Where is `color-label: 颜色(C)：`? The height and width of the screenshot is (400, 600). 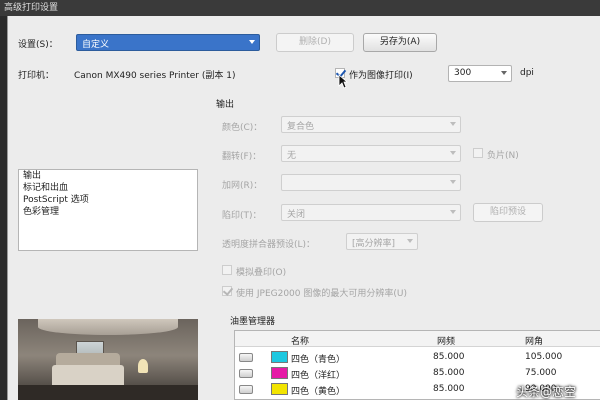 color-label: 颜色(C)： is located at coordinates (242, 128).